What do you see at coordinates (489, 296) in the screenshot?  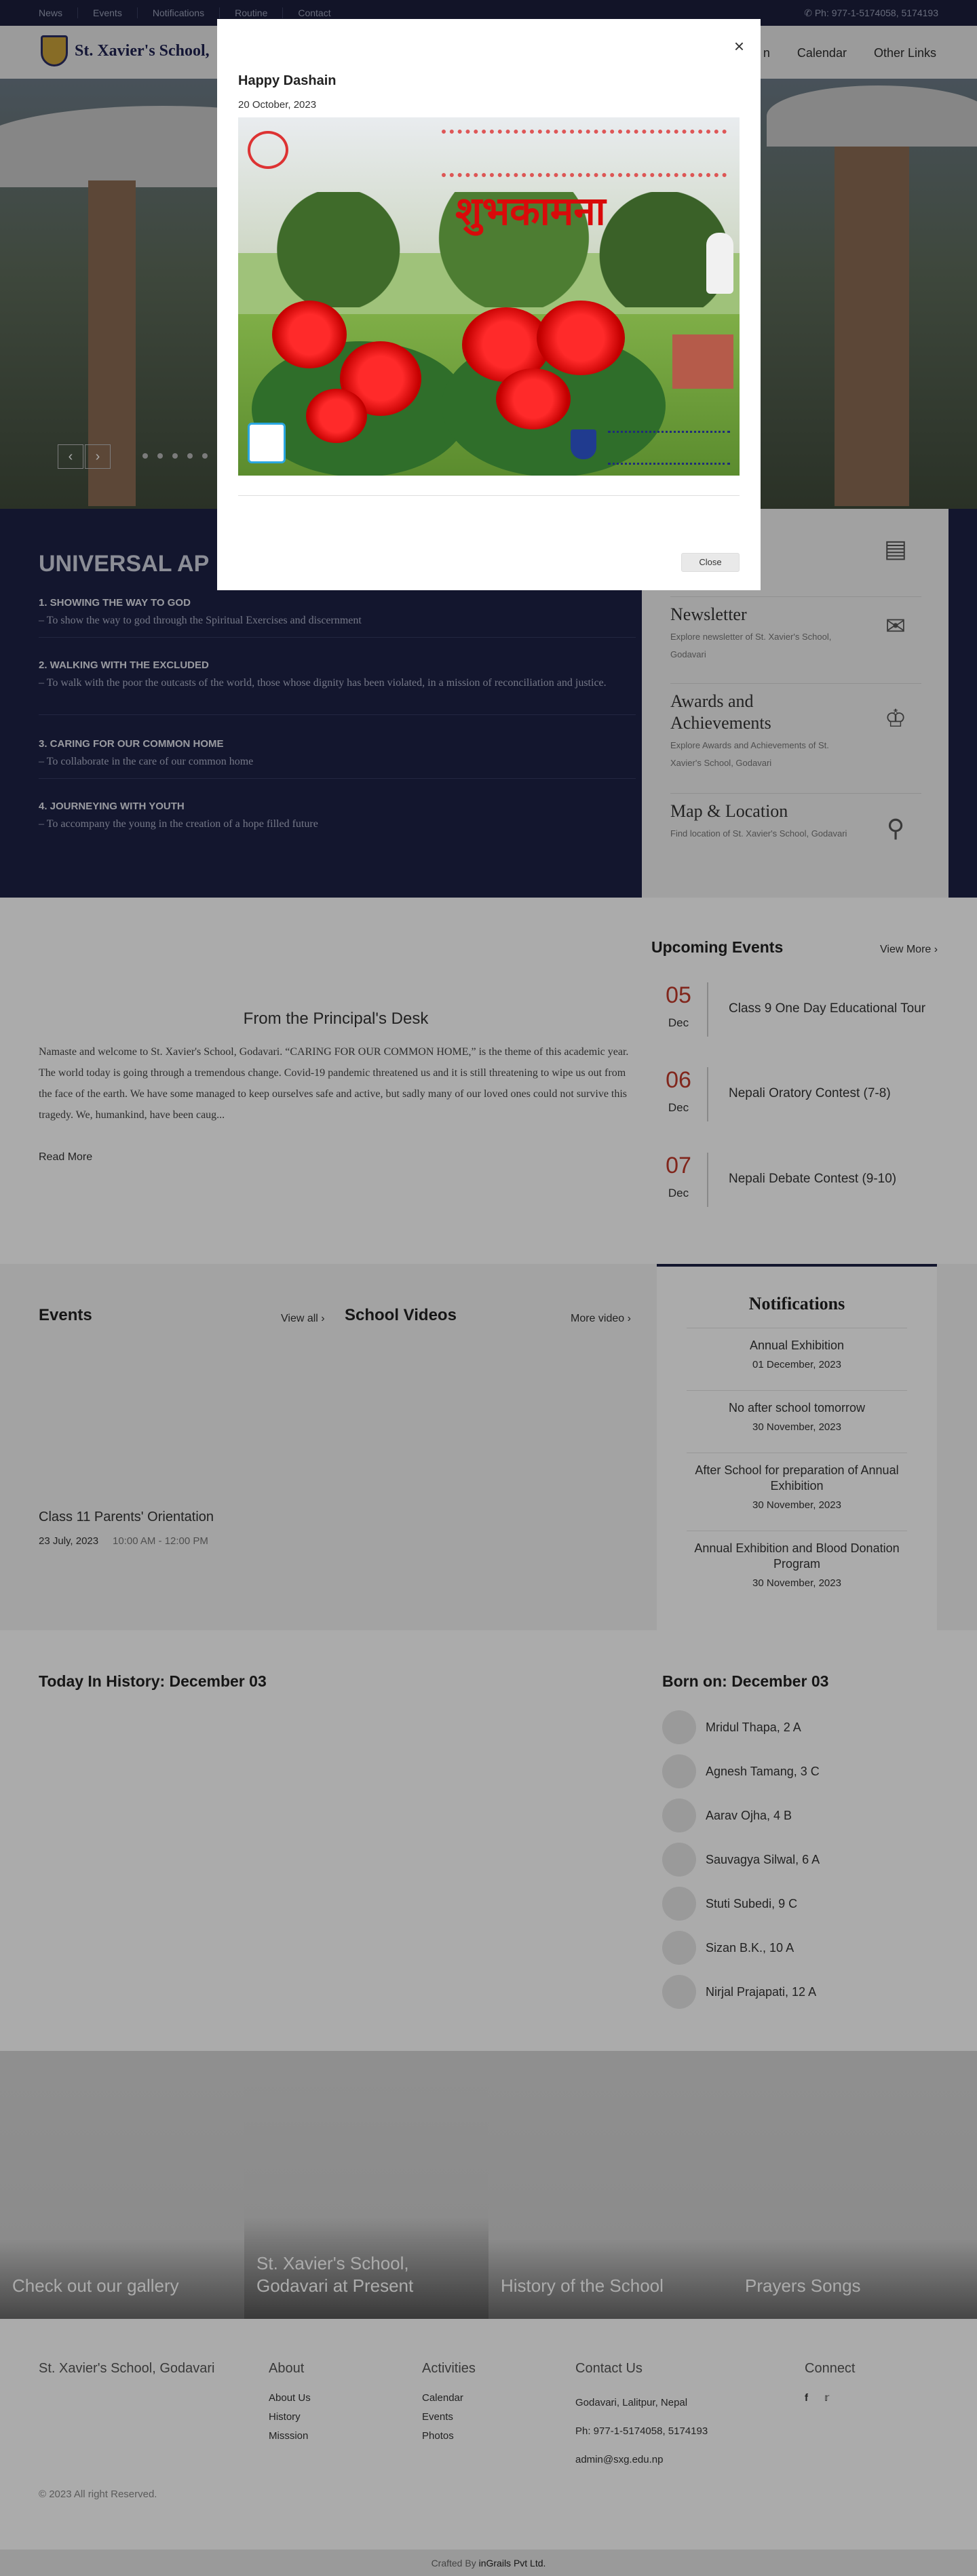 I see `dashain-poster-image: शुभकामना` at bounding box center [489, 296].